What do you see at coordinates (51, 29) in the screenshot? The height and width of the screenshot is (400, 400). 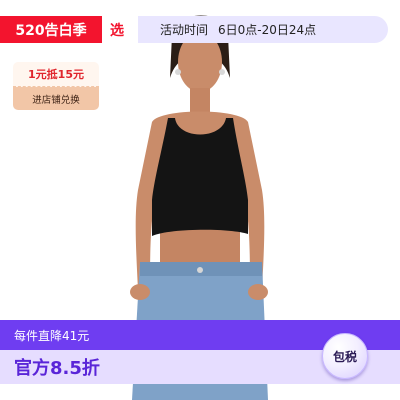 I see `event-badge: 520告白季` at bounding box center [51, 29].